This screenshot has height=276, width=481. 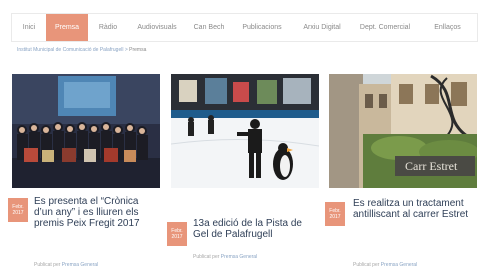 I want to click on nav-item-dept-comercial: Dept. Comercial, so click(x=385, y=27).